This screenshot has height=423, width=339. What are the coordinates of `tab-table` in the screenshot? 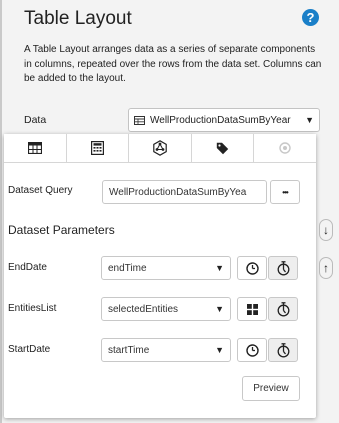 It's located at (35, 148).